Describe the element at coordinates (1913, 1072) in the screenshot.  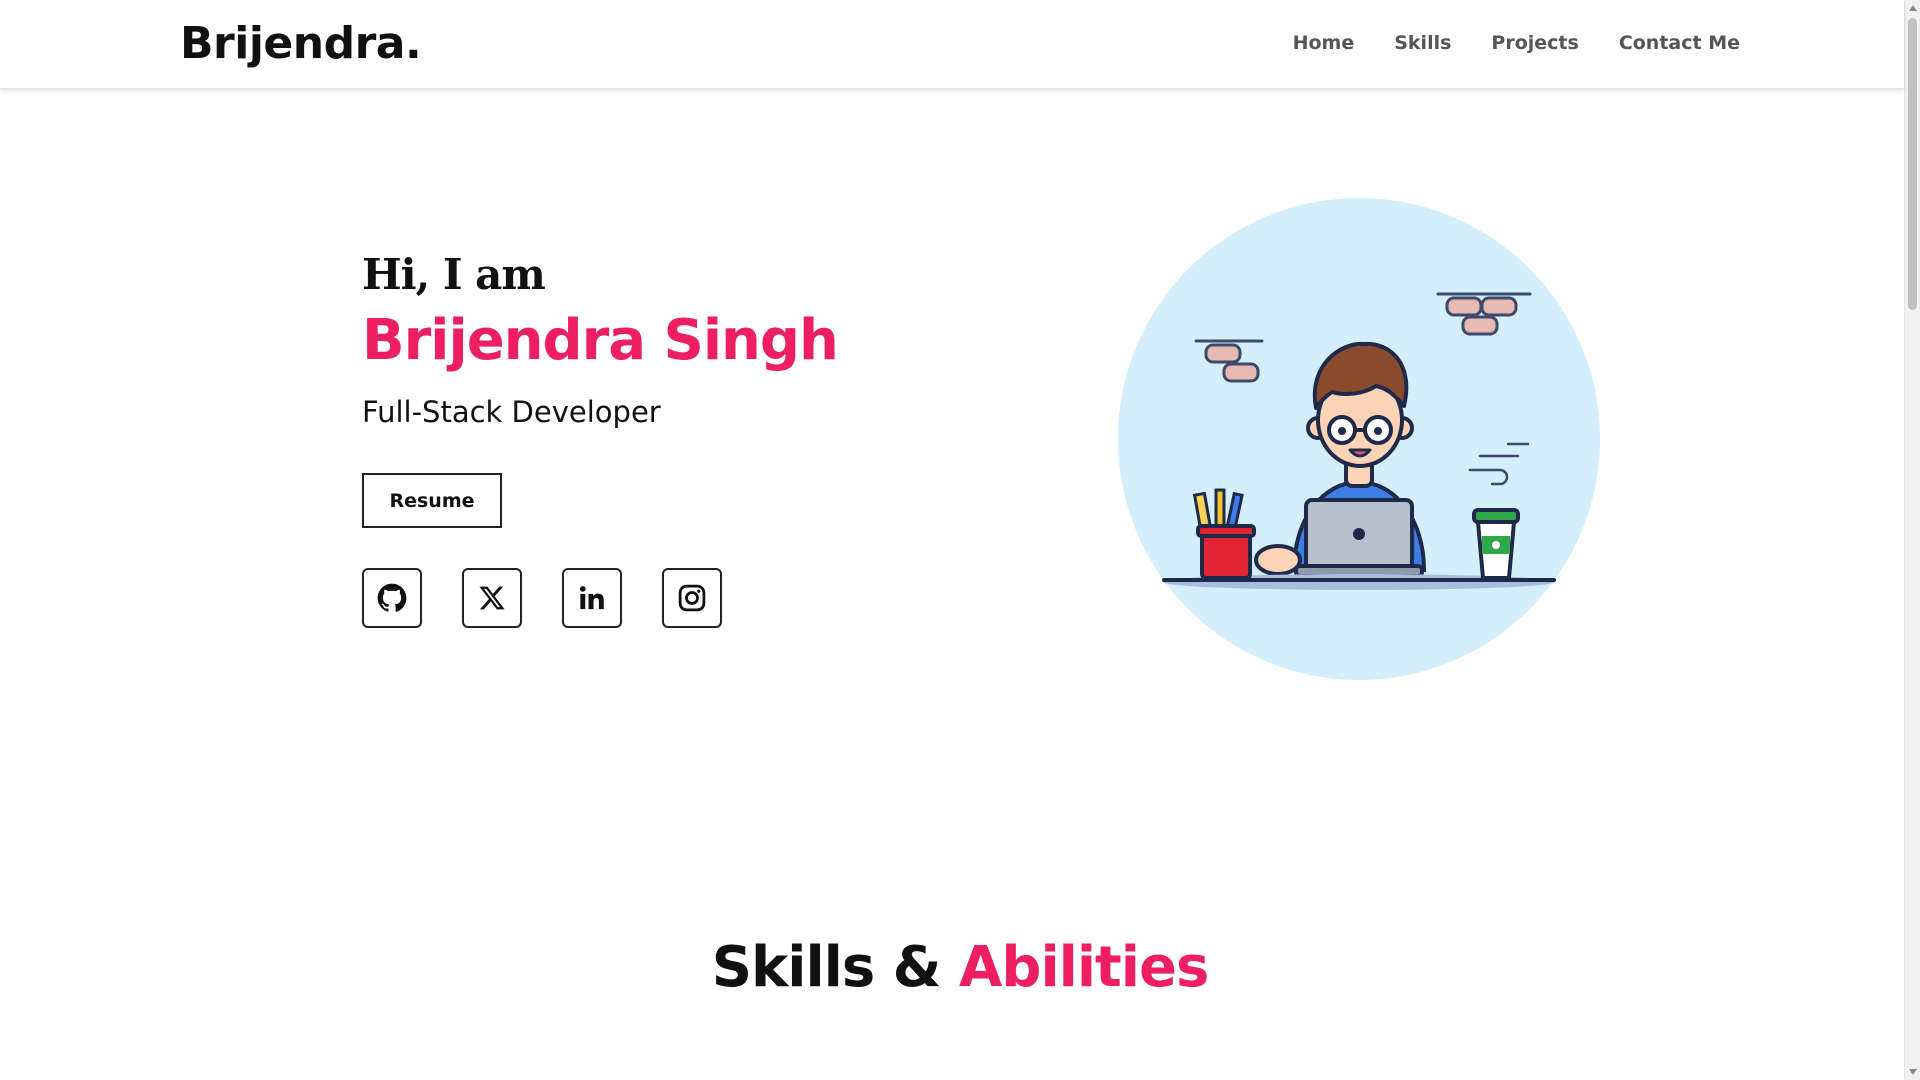
I see `scroll-down-arrow-icon` at that location.